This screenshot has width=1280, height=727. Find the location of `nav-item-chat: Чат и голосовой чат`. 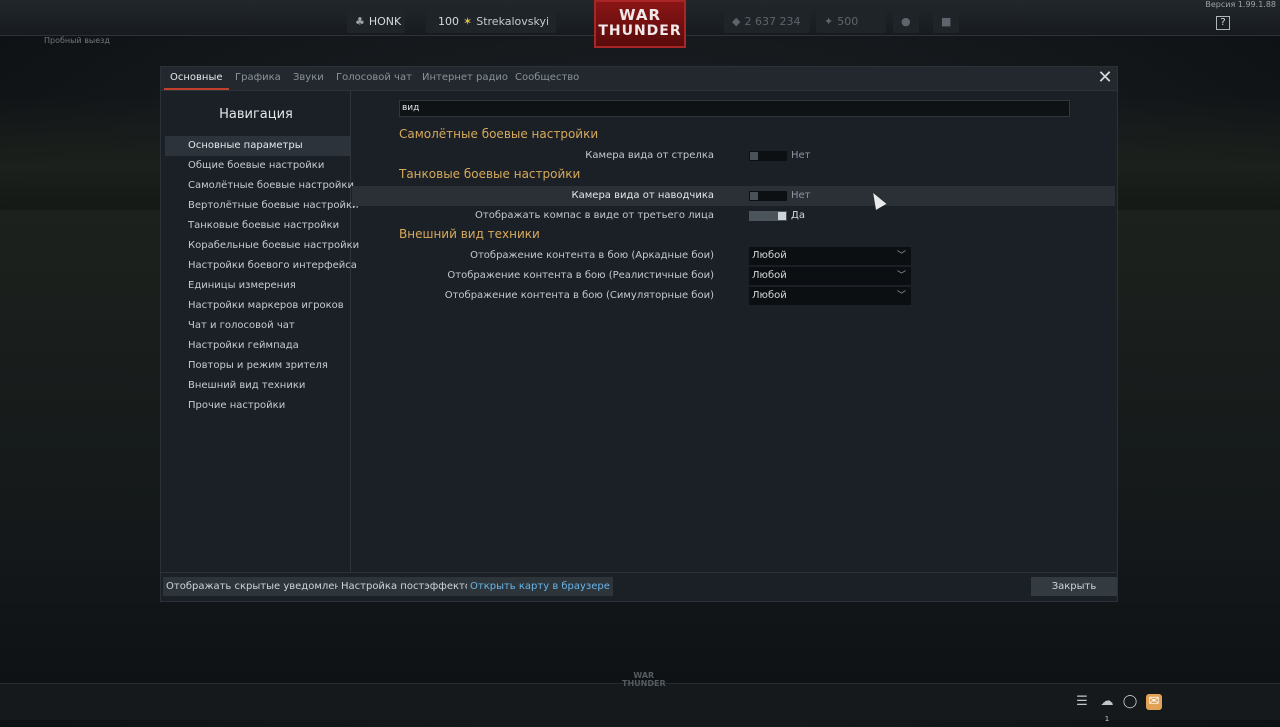

nav-item-chat: Чат и голосовой чат is located at coordinates (257, 326).